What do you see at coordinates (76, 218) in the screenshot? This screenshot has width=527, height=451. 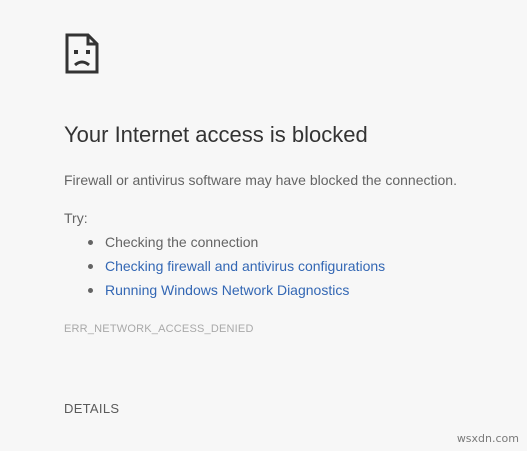 I see `try-label: Try:` at bounding box center [76, 218].